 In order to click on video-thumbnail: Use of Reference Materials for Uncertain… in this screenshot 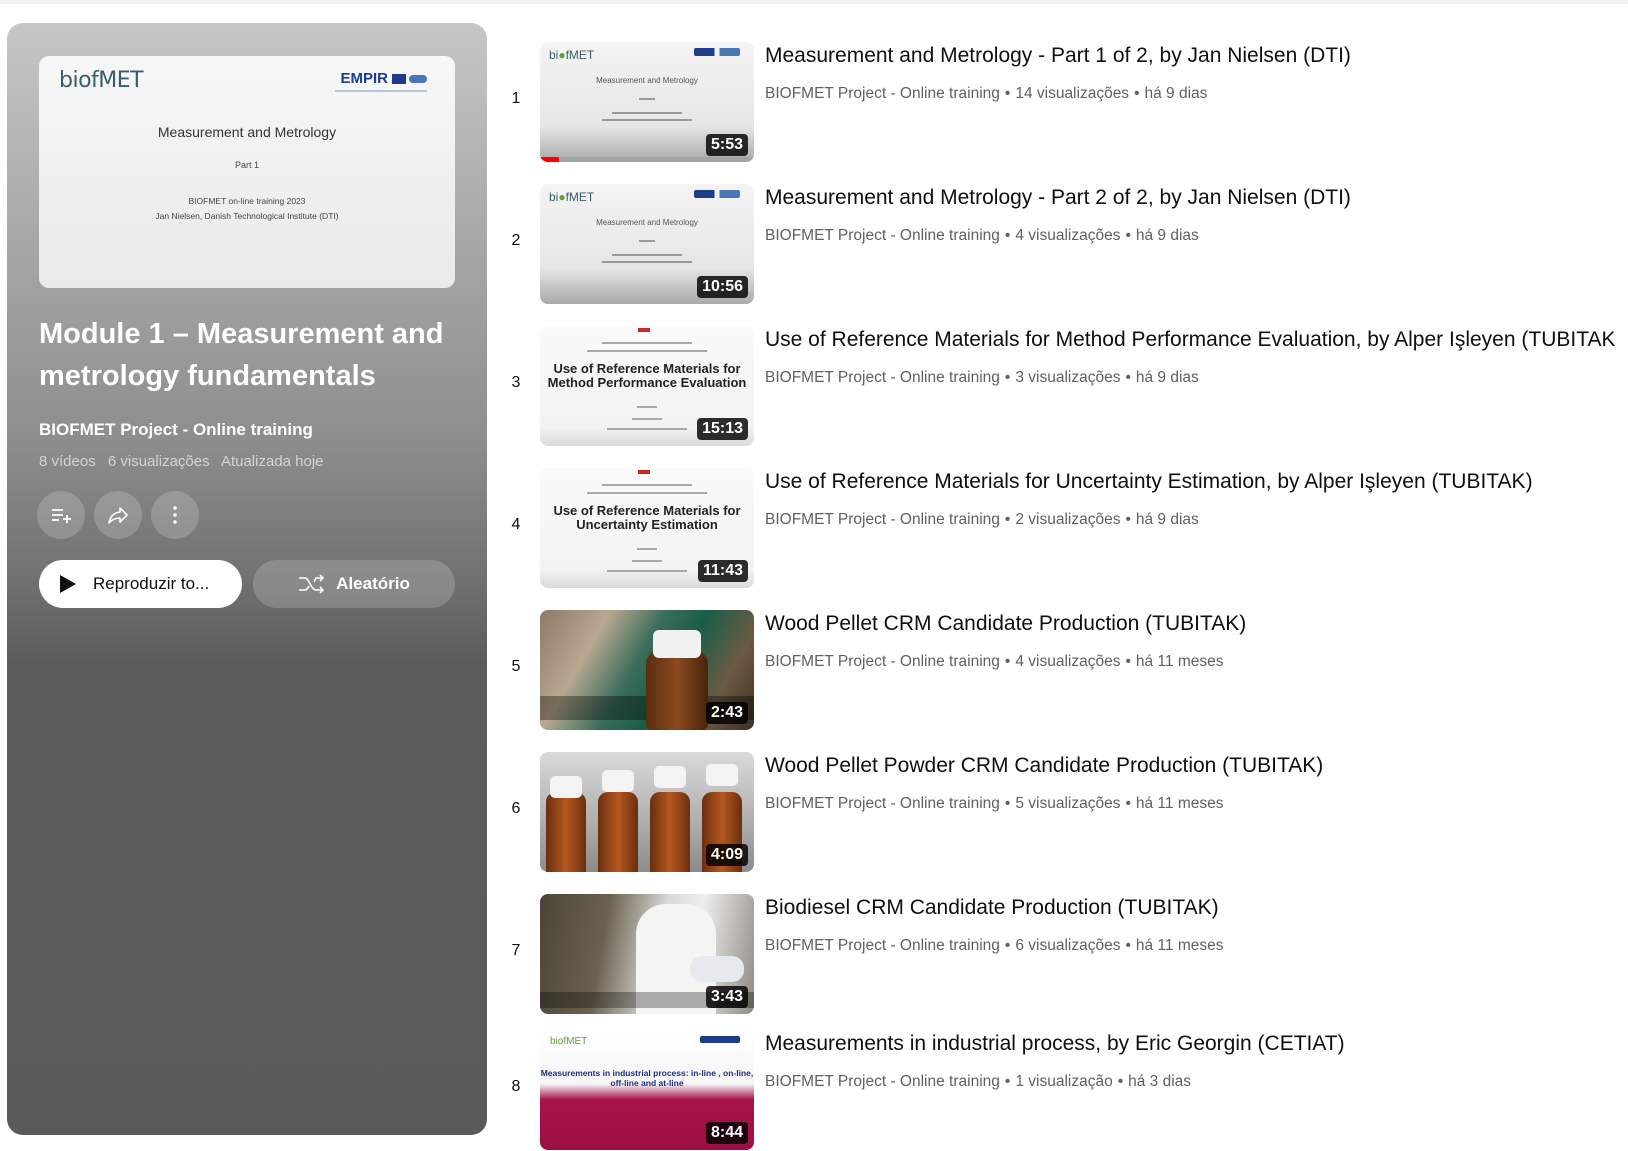, I will do `click(647, 528)`.